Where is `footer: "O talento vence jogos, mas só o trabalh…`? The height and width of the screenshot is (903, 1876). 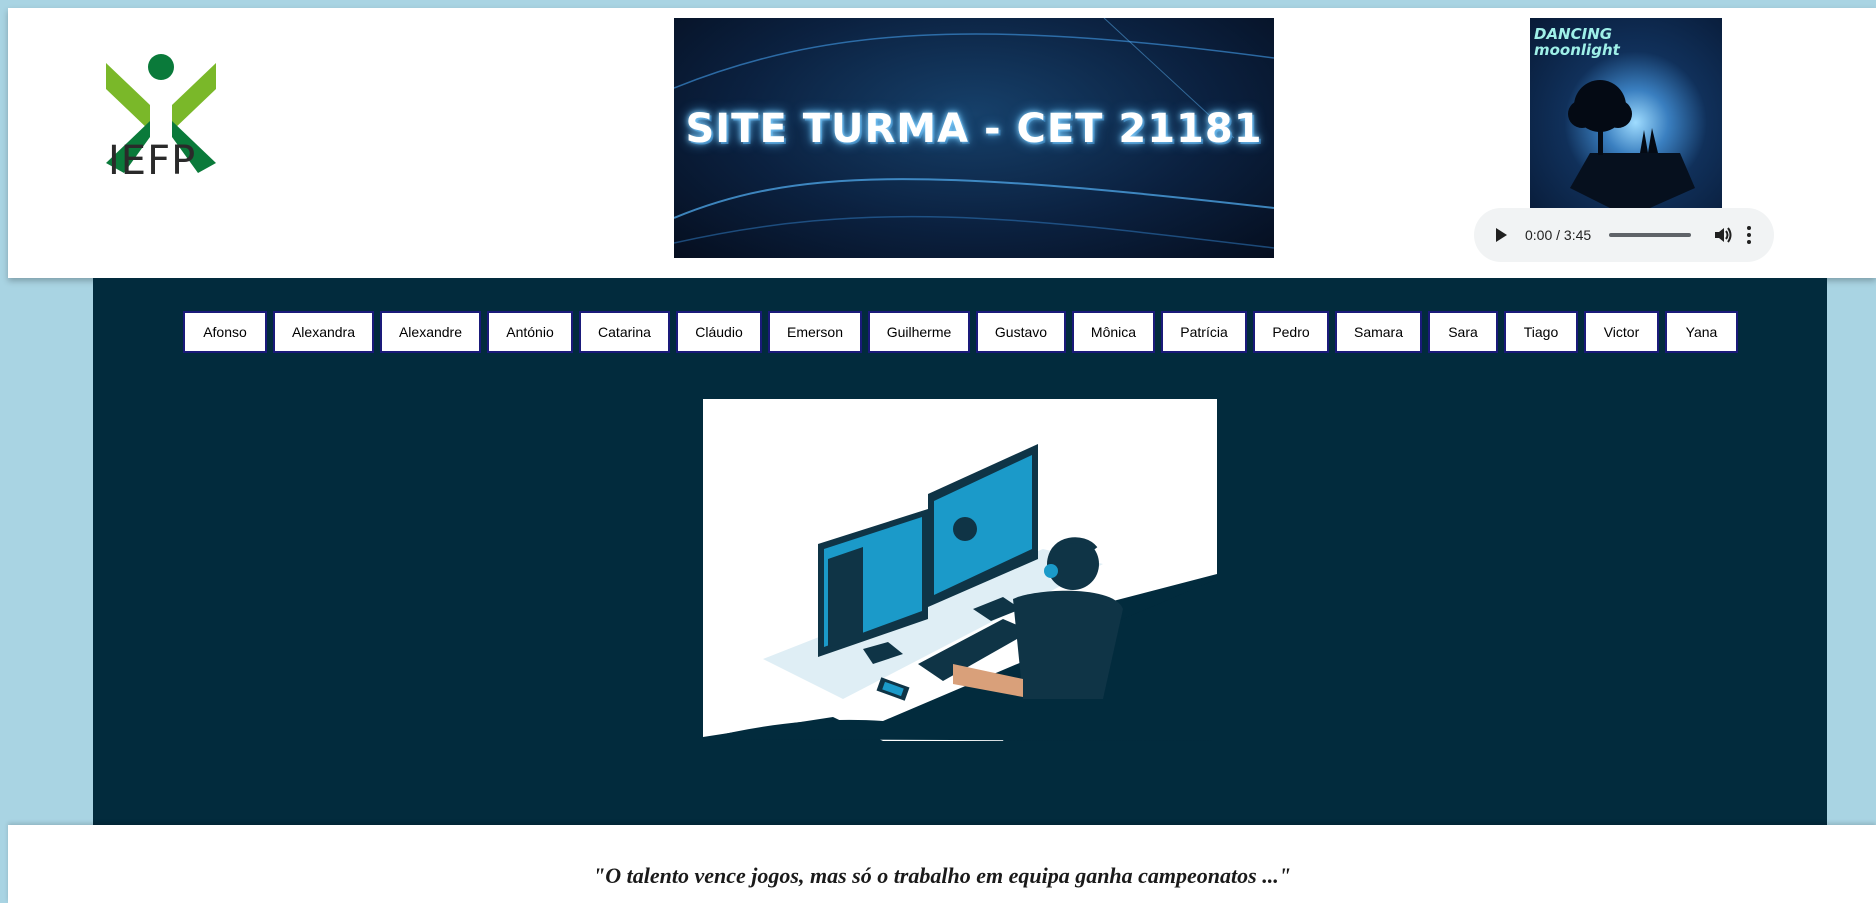
footer: "O talento vence jogos, mas só o trabalh… is located at coordinates (942, 864).